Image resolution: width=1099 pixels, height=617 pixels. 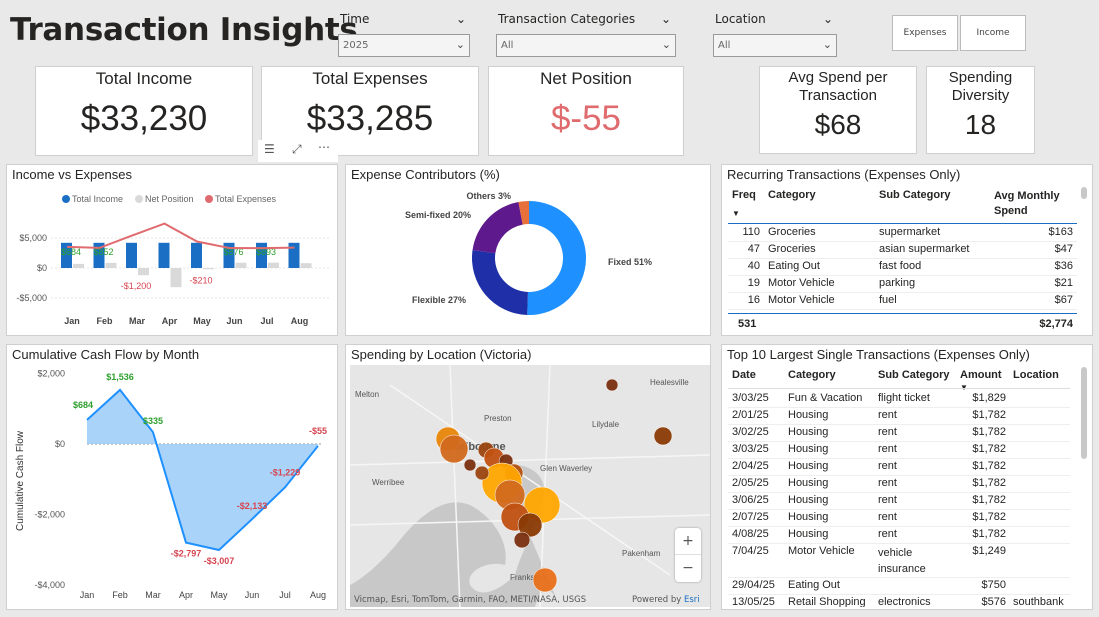 What do you see at coordinates (899, 484) in the screenshot?
I see `table-row: 2/05/25 Housing rent $1,782` at bounding box center [899, 484].